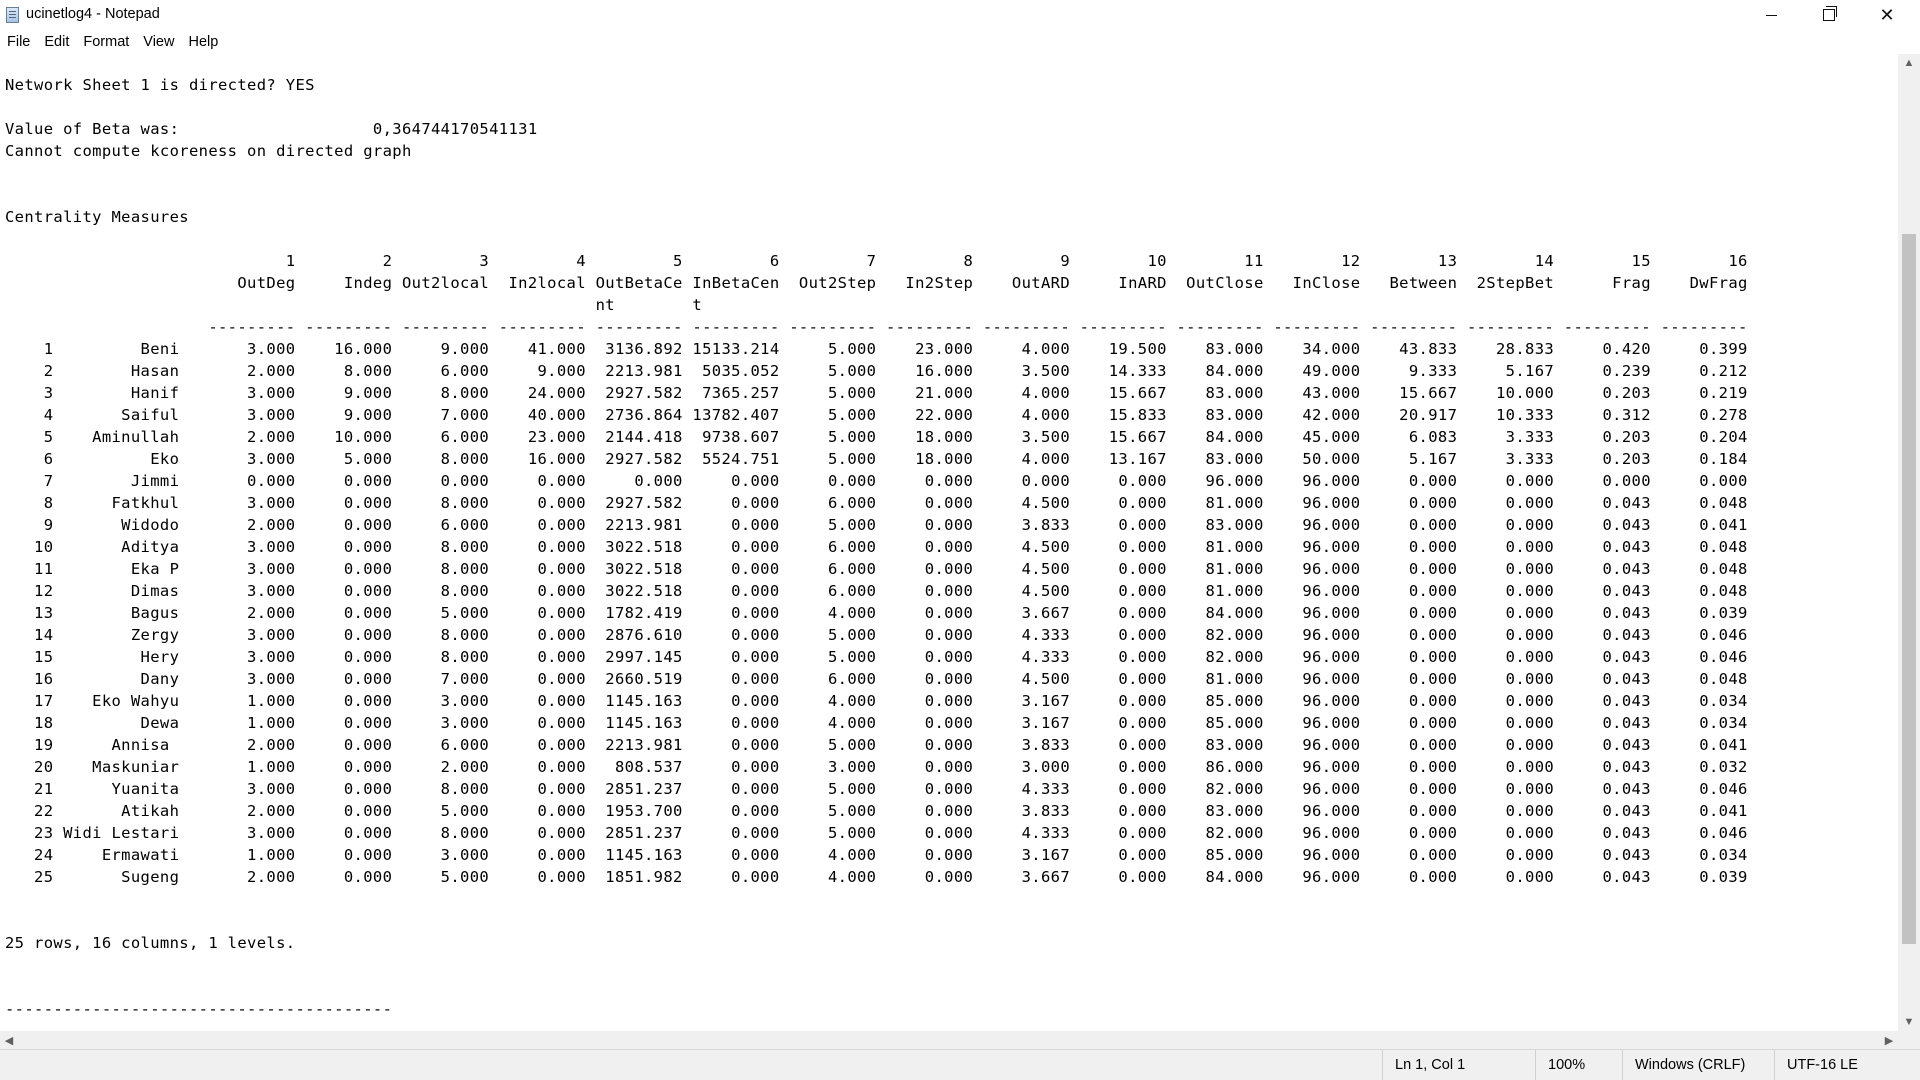  I want to click on notepad-app-icon, so click(12, 15).